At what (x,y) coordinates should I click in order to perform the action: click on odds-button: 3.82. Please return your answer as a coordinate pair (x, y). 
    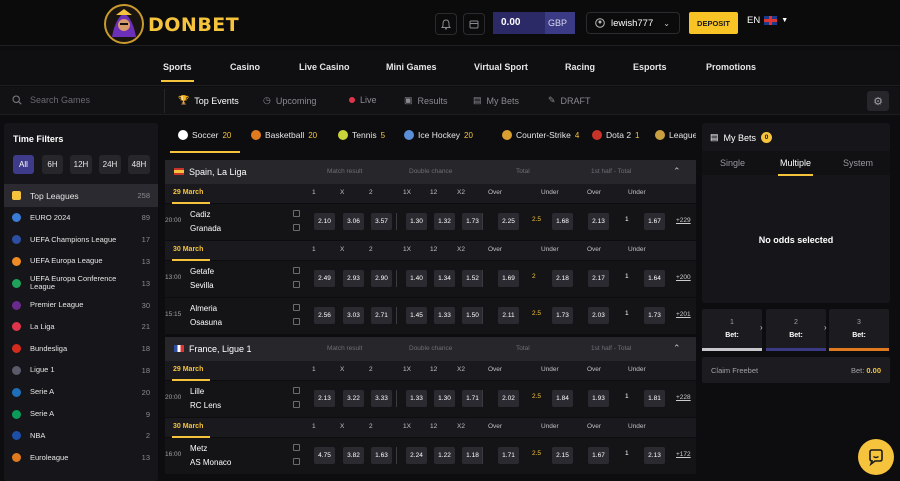
    Looking at the image, I should click on (353, 455).